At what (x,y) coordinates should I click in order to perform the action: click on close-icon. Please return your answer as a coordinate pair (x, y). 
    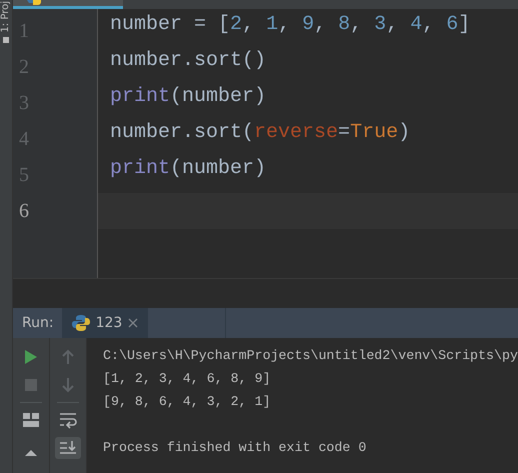
    Looking at the image, I should click on (133, 323).